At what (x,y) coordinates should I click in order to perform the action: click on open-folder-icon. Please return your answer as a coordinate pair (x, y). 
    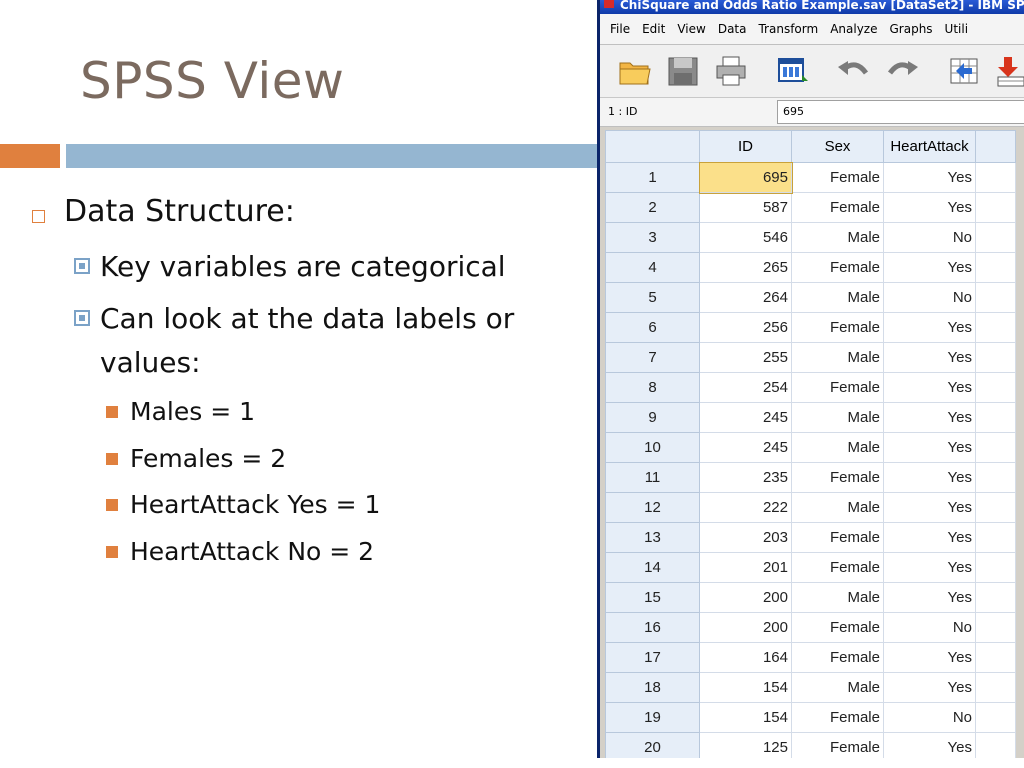
    Looking at the image, I should click on (635, 71).